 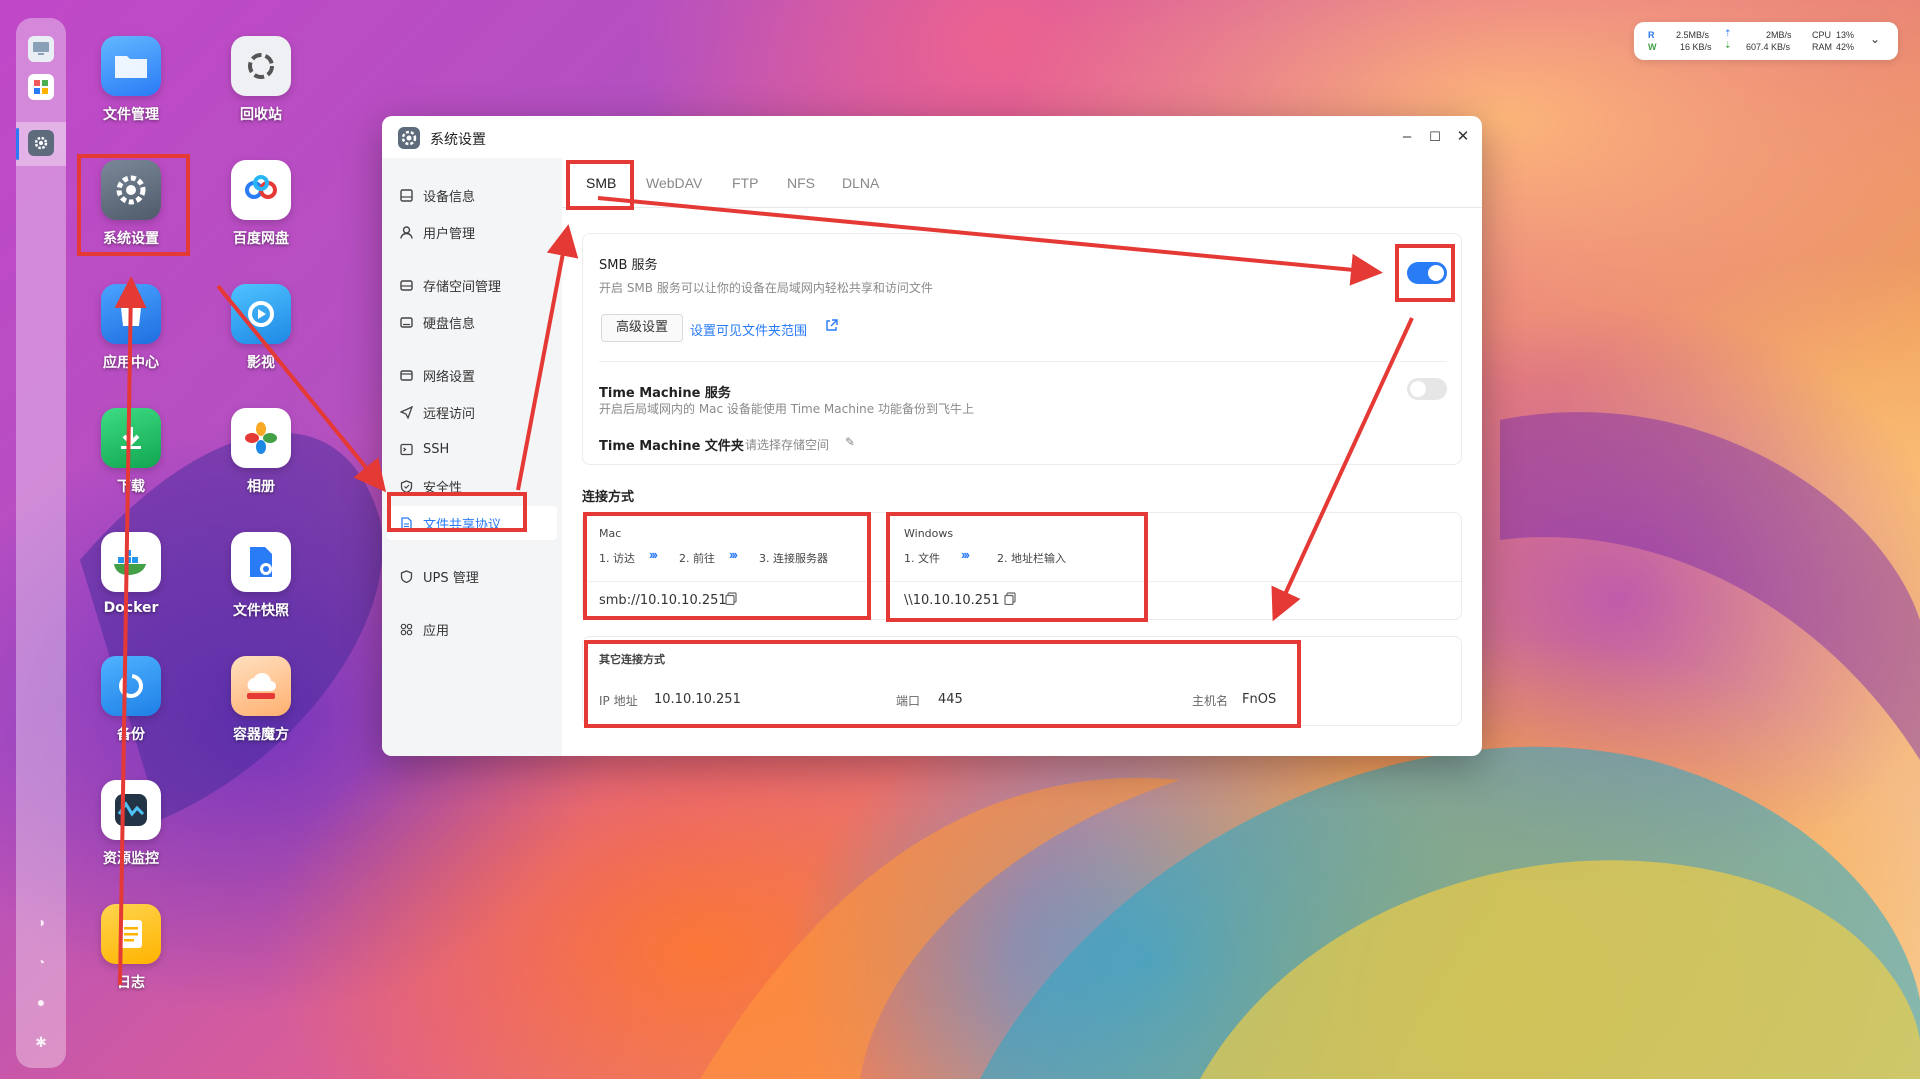 I want to click on desktop-icon-download: 下载, so click(x=131, y=452).